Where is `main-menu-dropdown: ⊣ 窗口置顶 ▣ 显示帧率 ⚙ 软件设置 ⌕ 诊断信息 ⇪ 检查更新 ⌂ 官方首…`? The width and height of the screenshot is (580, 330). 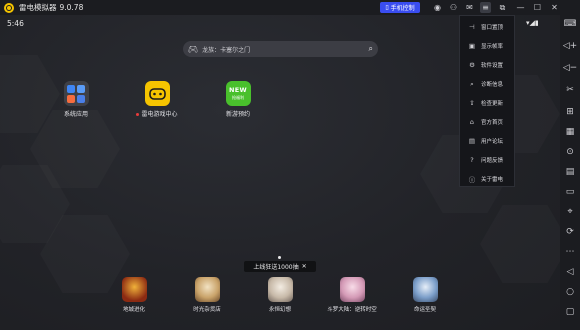
main-menu-dropdown: ⊣ 窗口置顶 ▣ 显示帧率 ⚙ 软件设置 ⌕ 诊断信息 ⇪ 检查更新 ⌂ 官方首… is located at coordinates (487, 101).